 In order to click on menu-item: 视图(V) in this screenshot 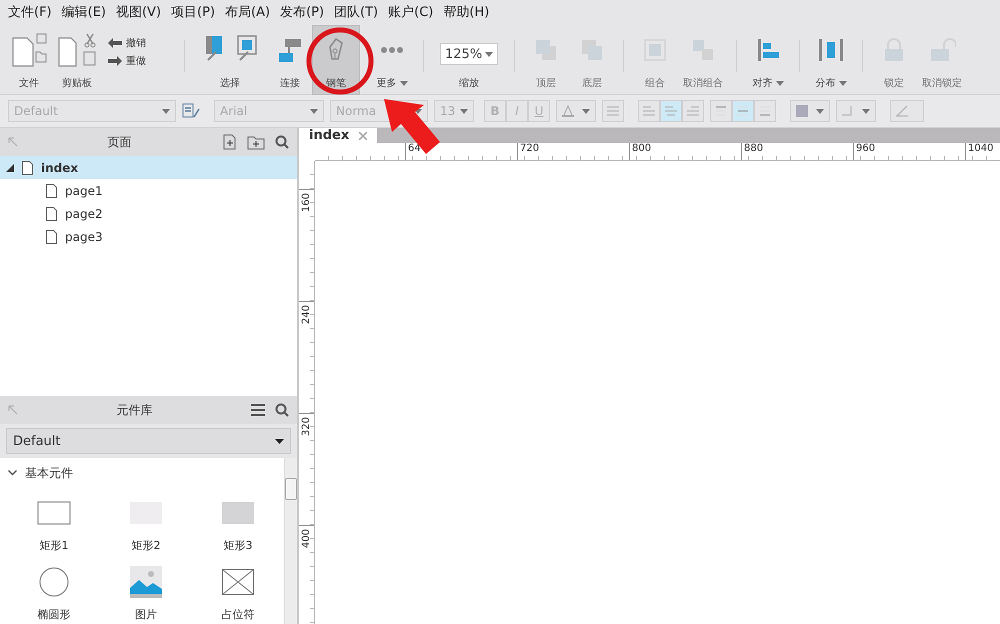, I will do `click(140, 12)`.